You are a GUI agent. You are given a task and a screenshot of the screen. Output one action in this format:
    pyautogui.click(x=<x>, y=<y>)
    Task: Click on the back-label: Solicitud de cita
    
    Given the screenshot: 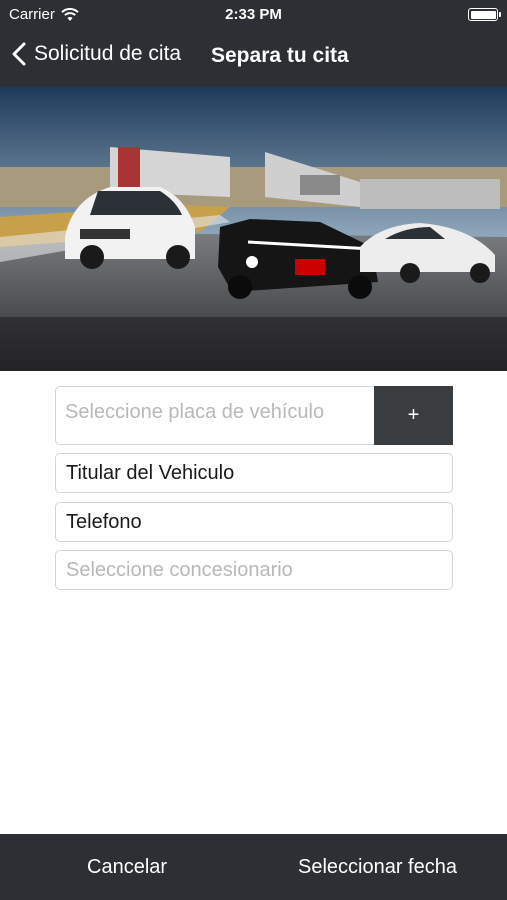 What is the action you would take?
    pyautogui.click(x=108, y=53)
    